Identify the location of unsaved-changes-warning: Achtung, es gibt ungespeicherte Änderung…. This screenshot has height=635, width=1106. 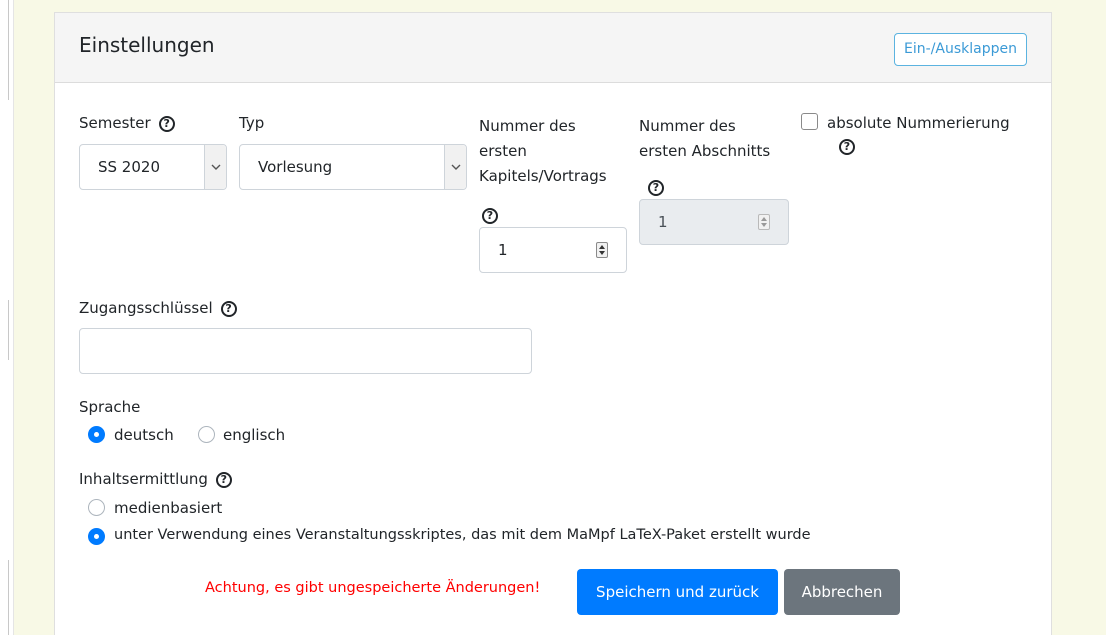
(373, 588).